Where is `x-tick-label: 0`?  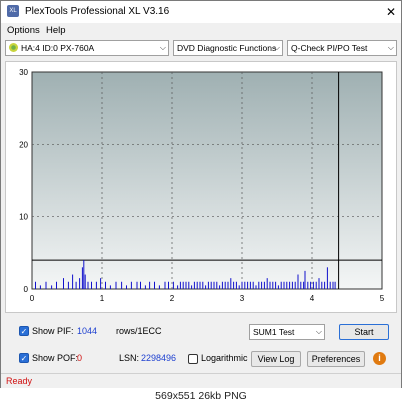
x-tick-label: 0 is located at coordinates (32, 298).